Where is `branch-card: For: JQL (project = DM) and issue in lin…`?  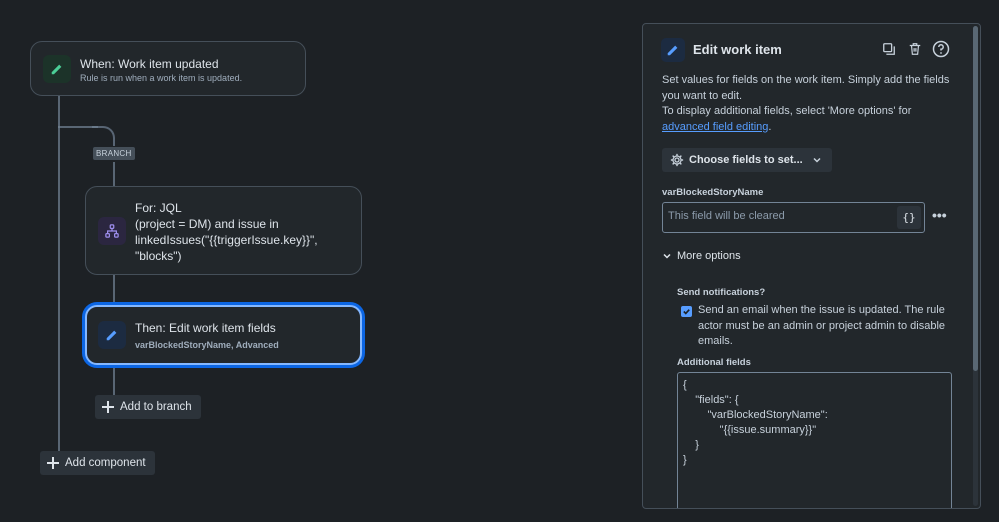
branch-card: For: JQL (project = DM) and issue in lin… is located at coordinates (223, 230).